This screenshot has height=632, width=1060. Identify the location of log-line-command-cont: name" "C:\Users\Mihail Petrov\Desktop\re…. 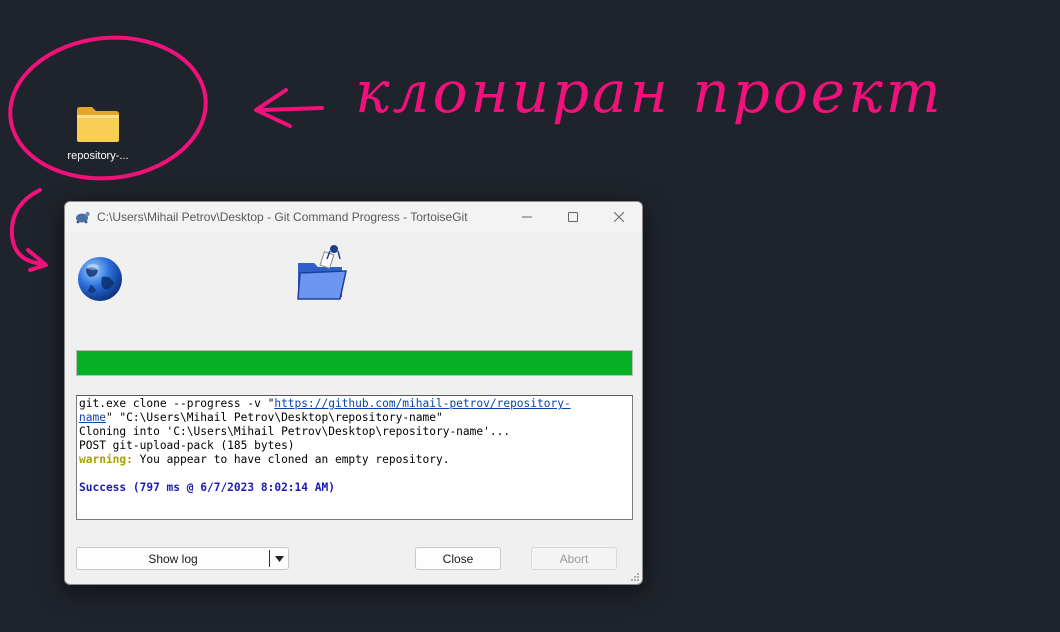
(354, 418).